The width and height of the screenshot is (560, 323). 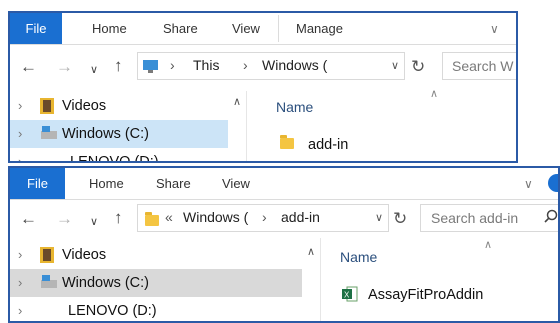 I want to click on excel-file-icon: X, so click(x=350, y=294).